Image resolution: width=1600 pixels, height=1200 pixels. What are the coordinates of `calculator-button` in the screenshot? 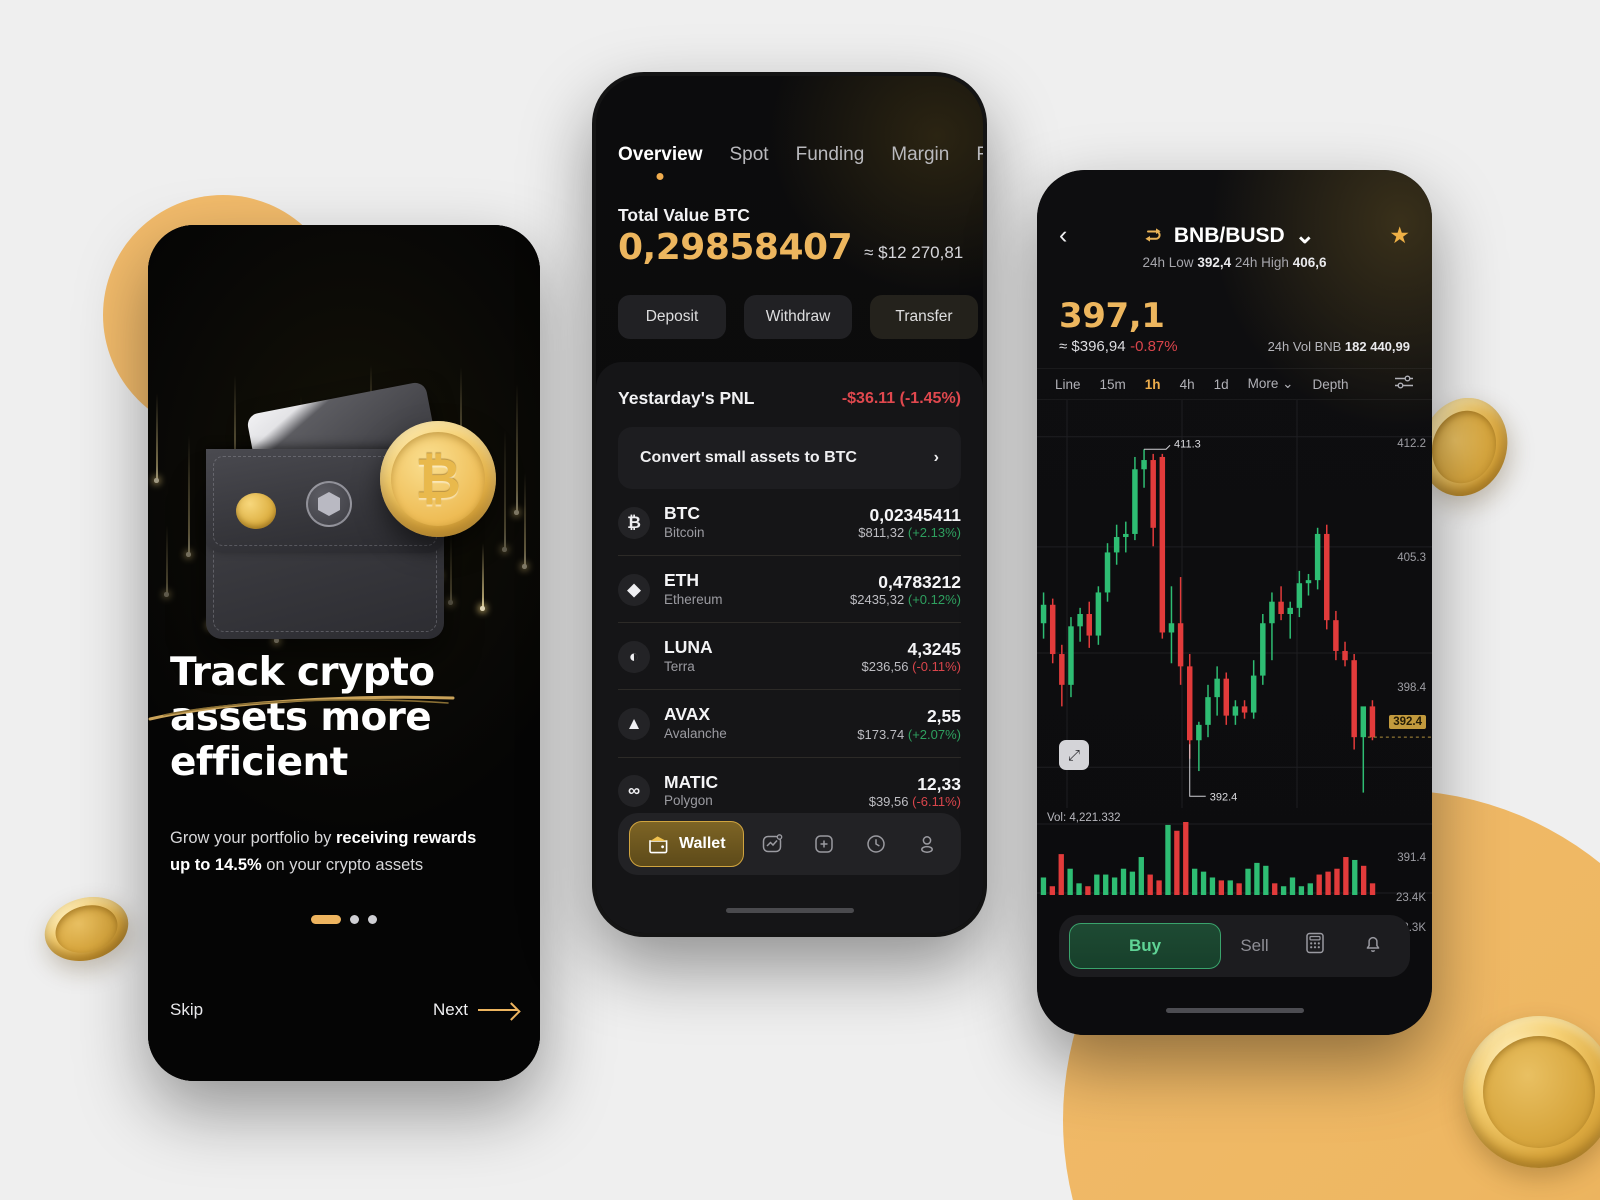 It's located at (1315, 946).